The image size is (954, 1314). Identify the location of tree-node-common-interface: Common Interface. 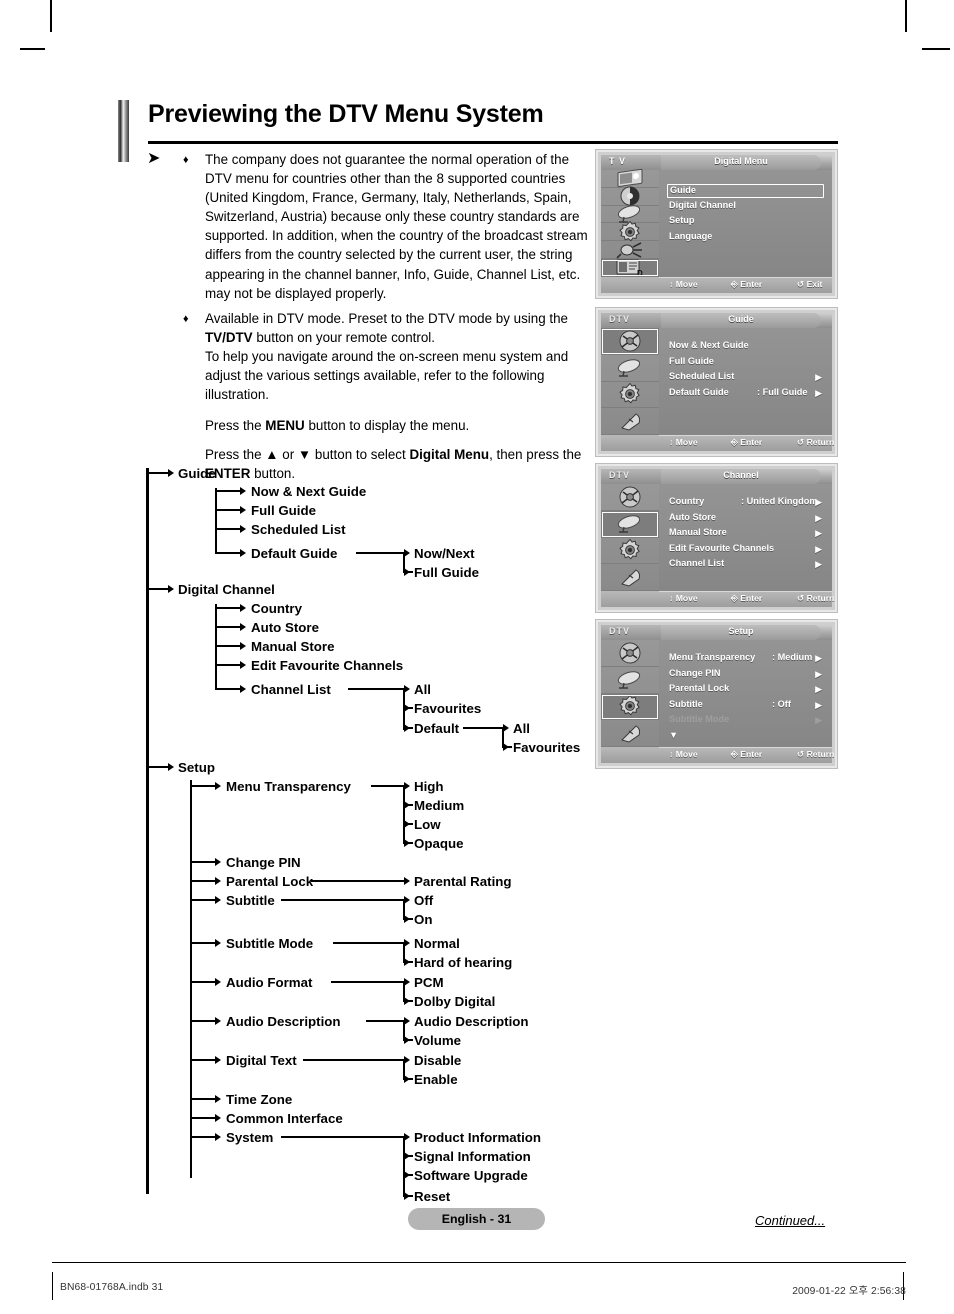
(284, 1118).